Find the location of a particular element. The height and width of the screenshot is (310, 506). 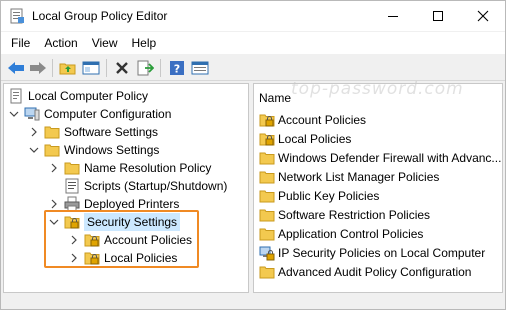

forward-button is located at coordinates (38, 68).